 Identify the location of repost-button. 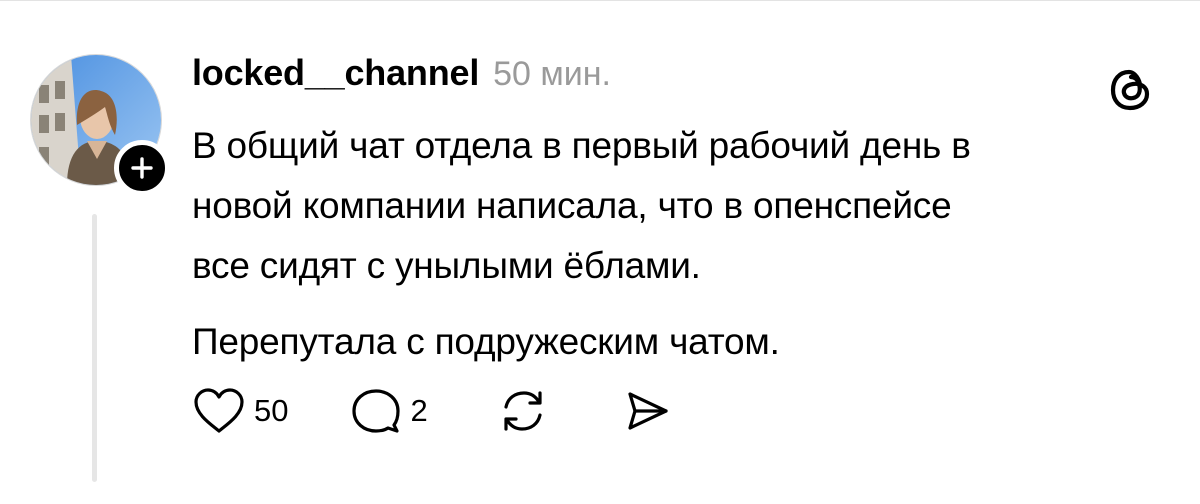
(523, 411).